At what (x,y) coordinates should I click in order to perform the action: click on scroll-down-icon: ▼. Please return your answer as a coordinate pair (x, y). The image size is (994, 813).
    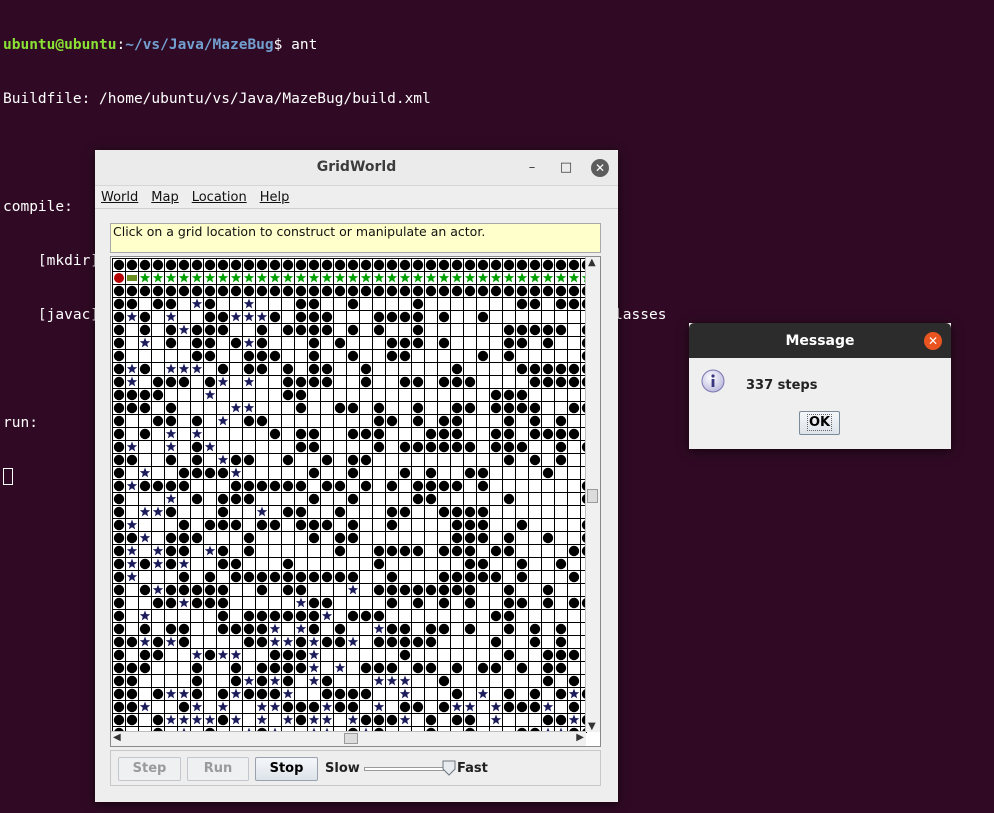
    Looking at the image, I should click on (592, 726).